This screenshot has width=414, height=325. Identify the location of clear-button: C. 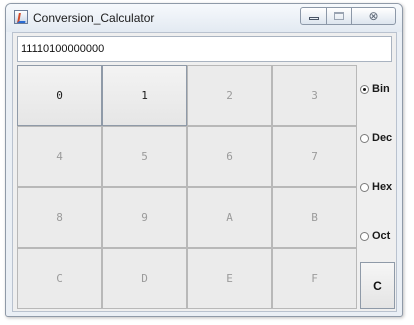
(377, 285).